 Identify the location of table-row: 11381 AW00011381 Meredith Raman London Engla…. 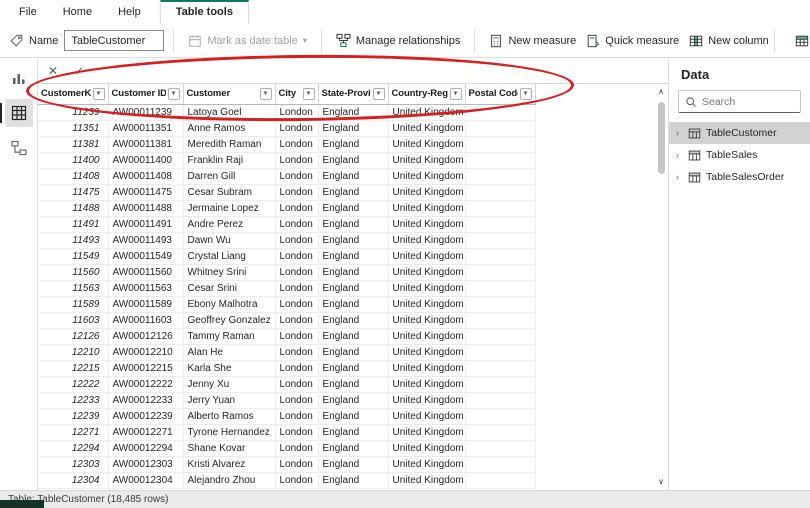
(287, 144).